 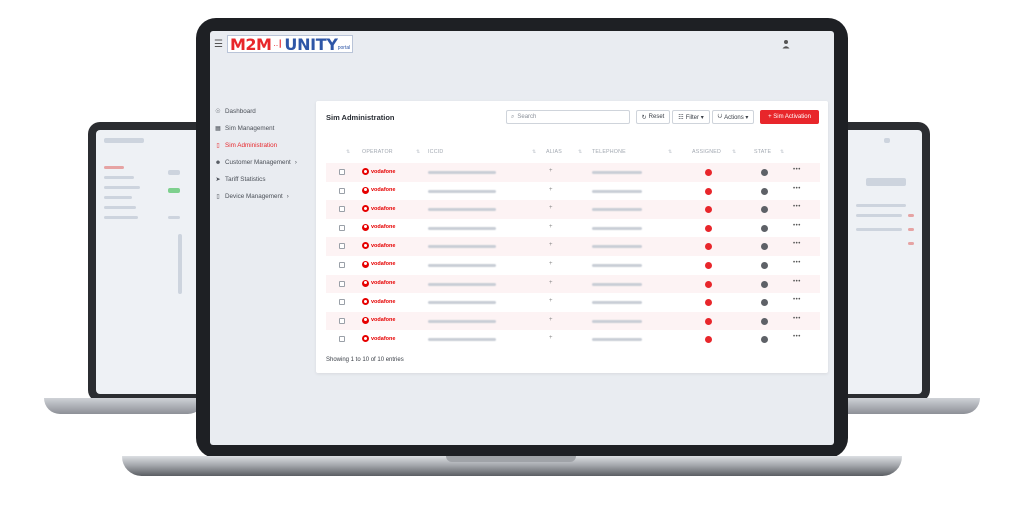 What do you see at coordinates (720, 116) in the screenshot?
I see `download-icon: ⮋` at bounding box center [720, 116].